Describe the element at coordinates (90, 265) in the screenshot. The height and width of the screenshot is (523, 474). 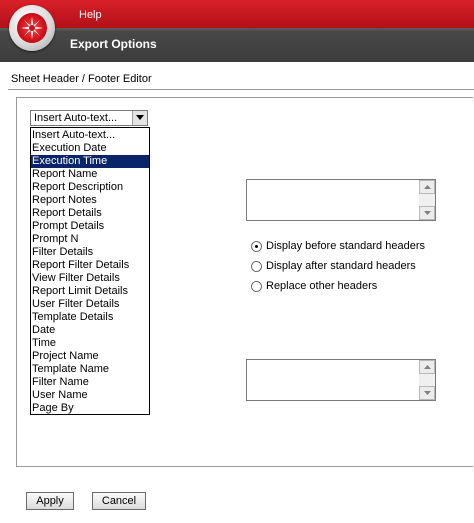
I see `autotext-option: Report Filter Details` at that location.